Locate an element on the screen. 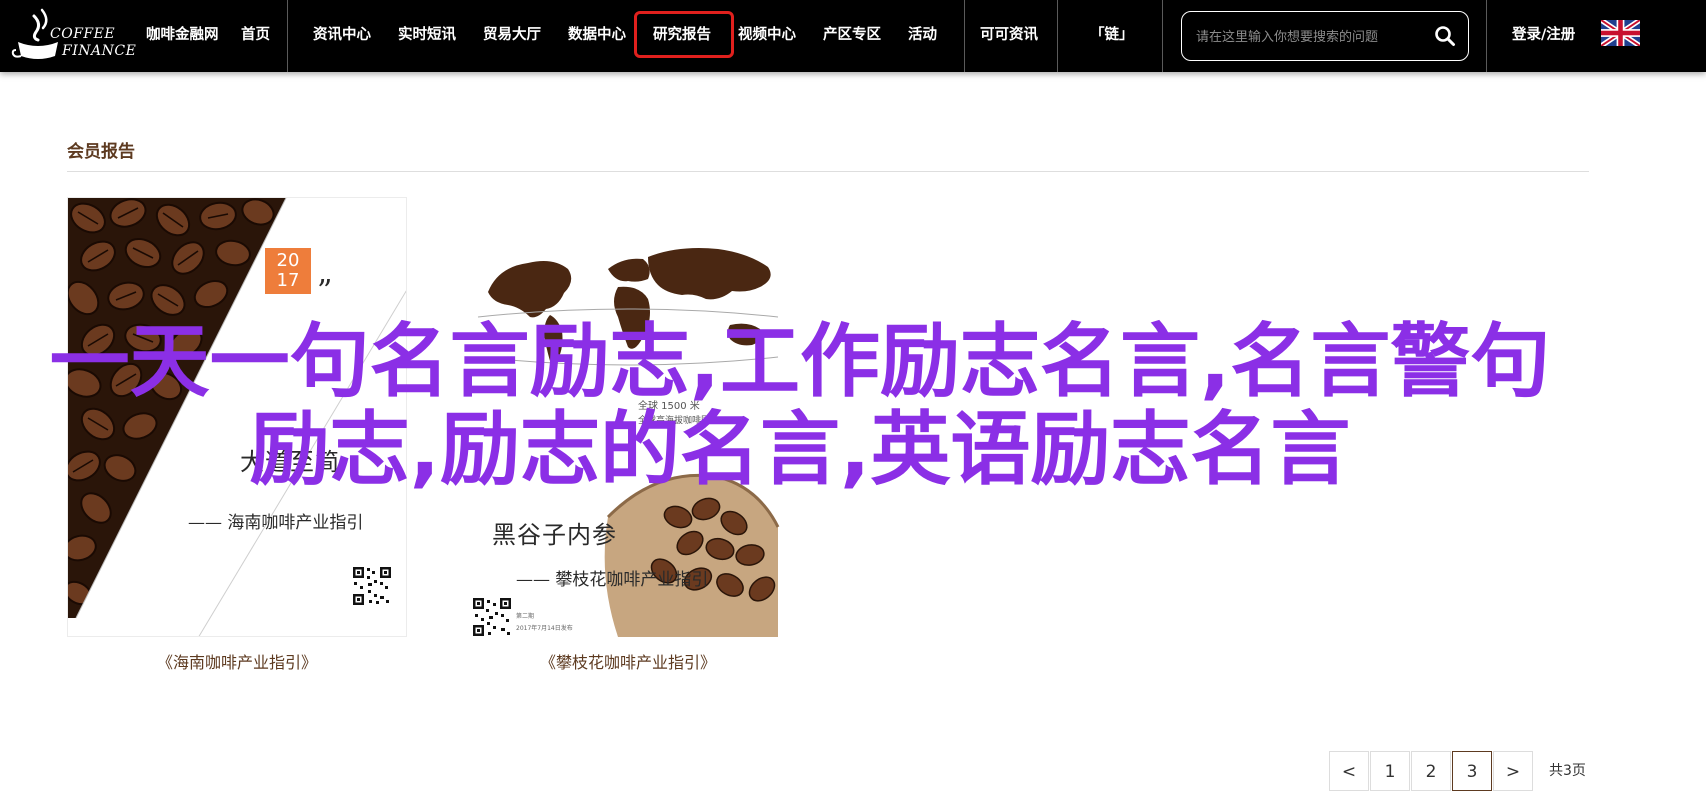 Image resolution: width=1706 pixels, height=806 pixels. report-caption-panzhihua: 《攀枝花咖啡产业指引》 is located at coordinates (628, 661).